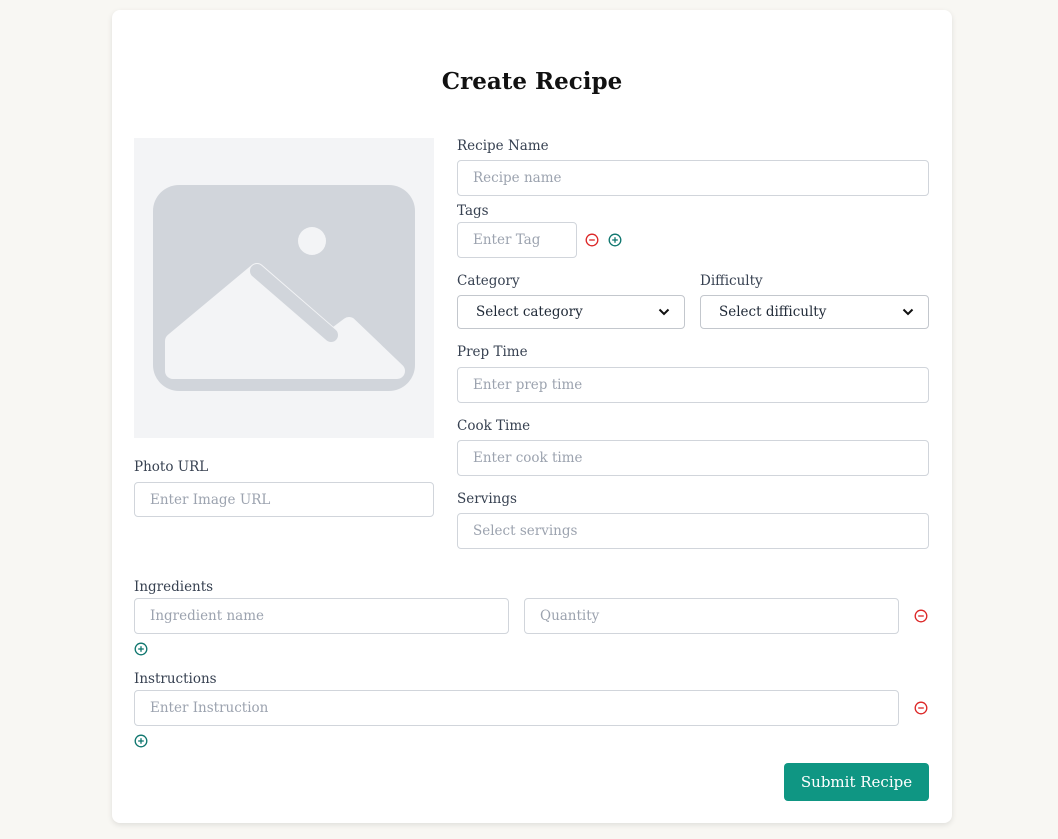 This screenshot has height=839, width=1058. What do you see at coordinates (171, 467) in the screenshot?
I see `photo-url-label: Photo URL` at bounding box center [171, 467].